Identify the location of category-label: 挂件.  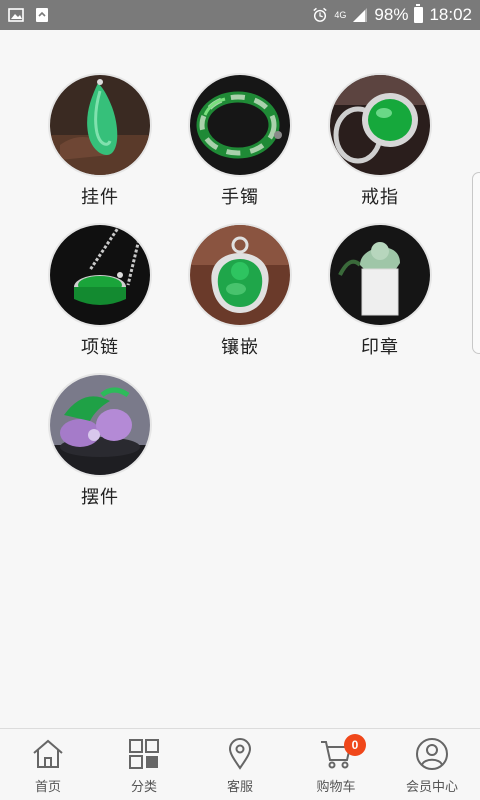
(100, 197).